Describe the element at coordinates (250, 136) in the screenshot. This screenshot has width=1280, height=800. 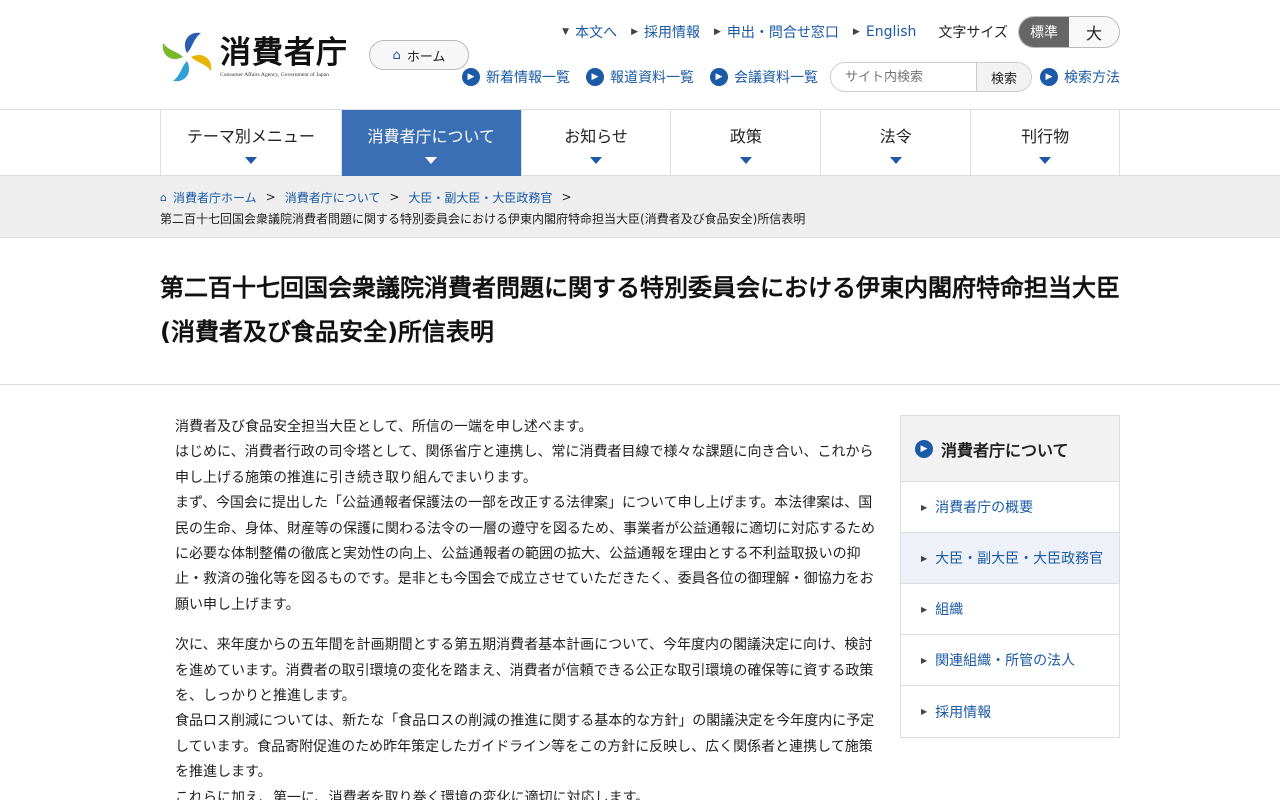
I see `nav-label: テーマ別メニュー` at that location.